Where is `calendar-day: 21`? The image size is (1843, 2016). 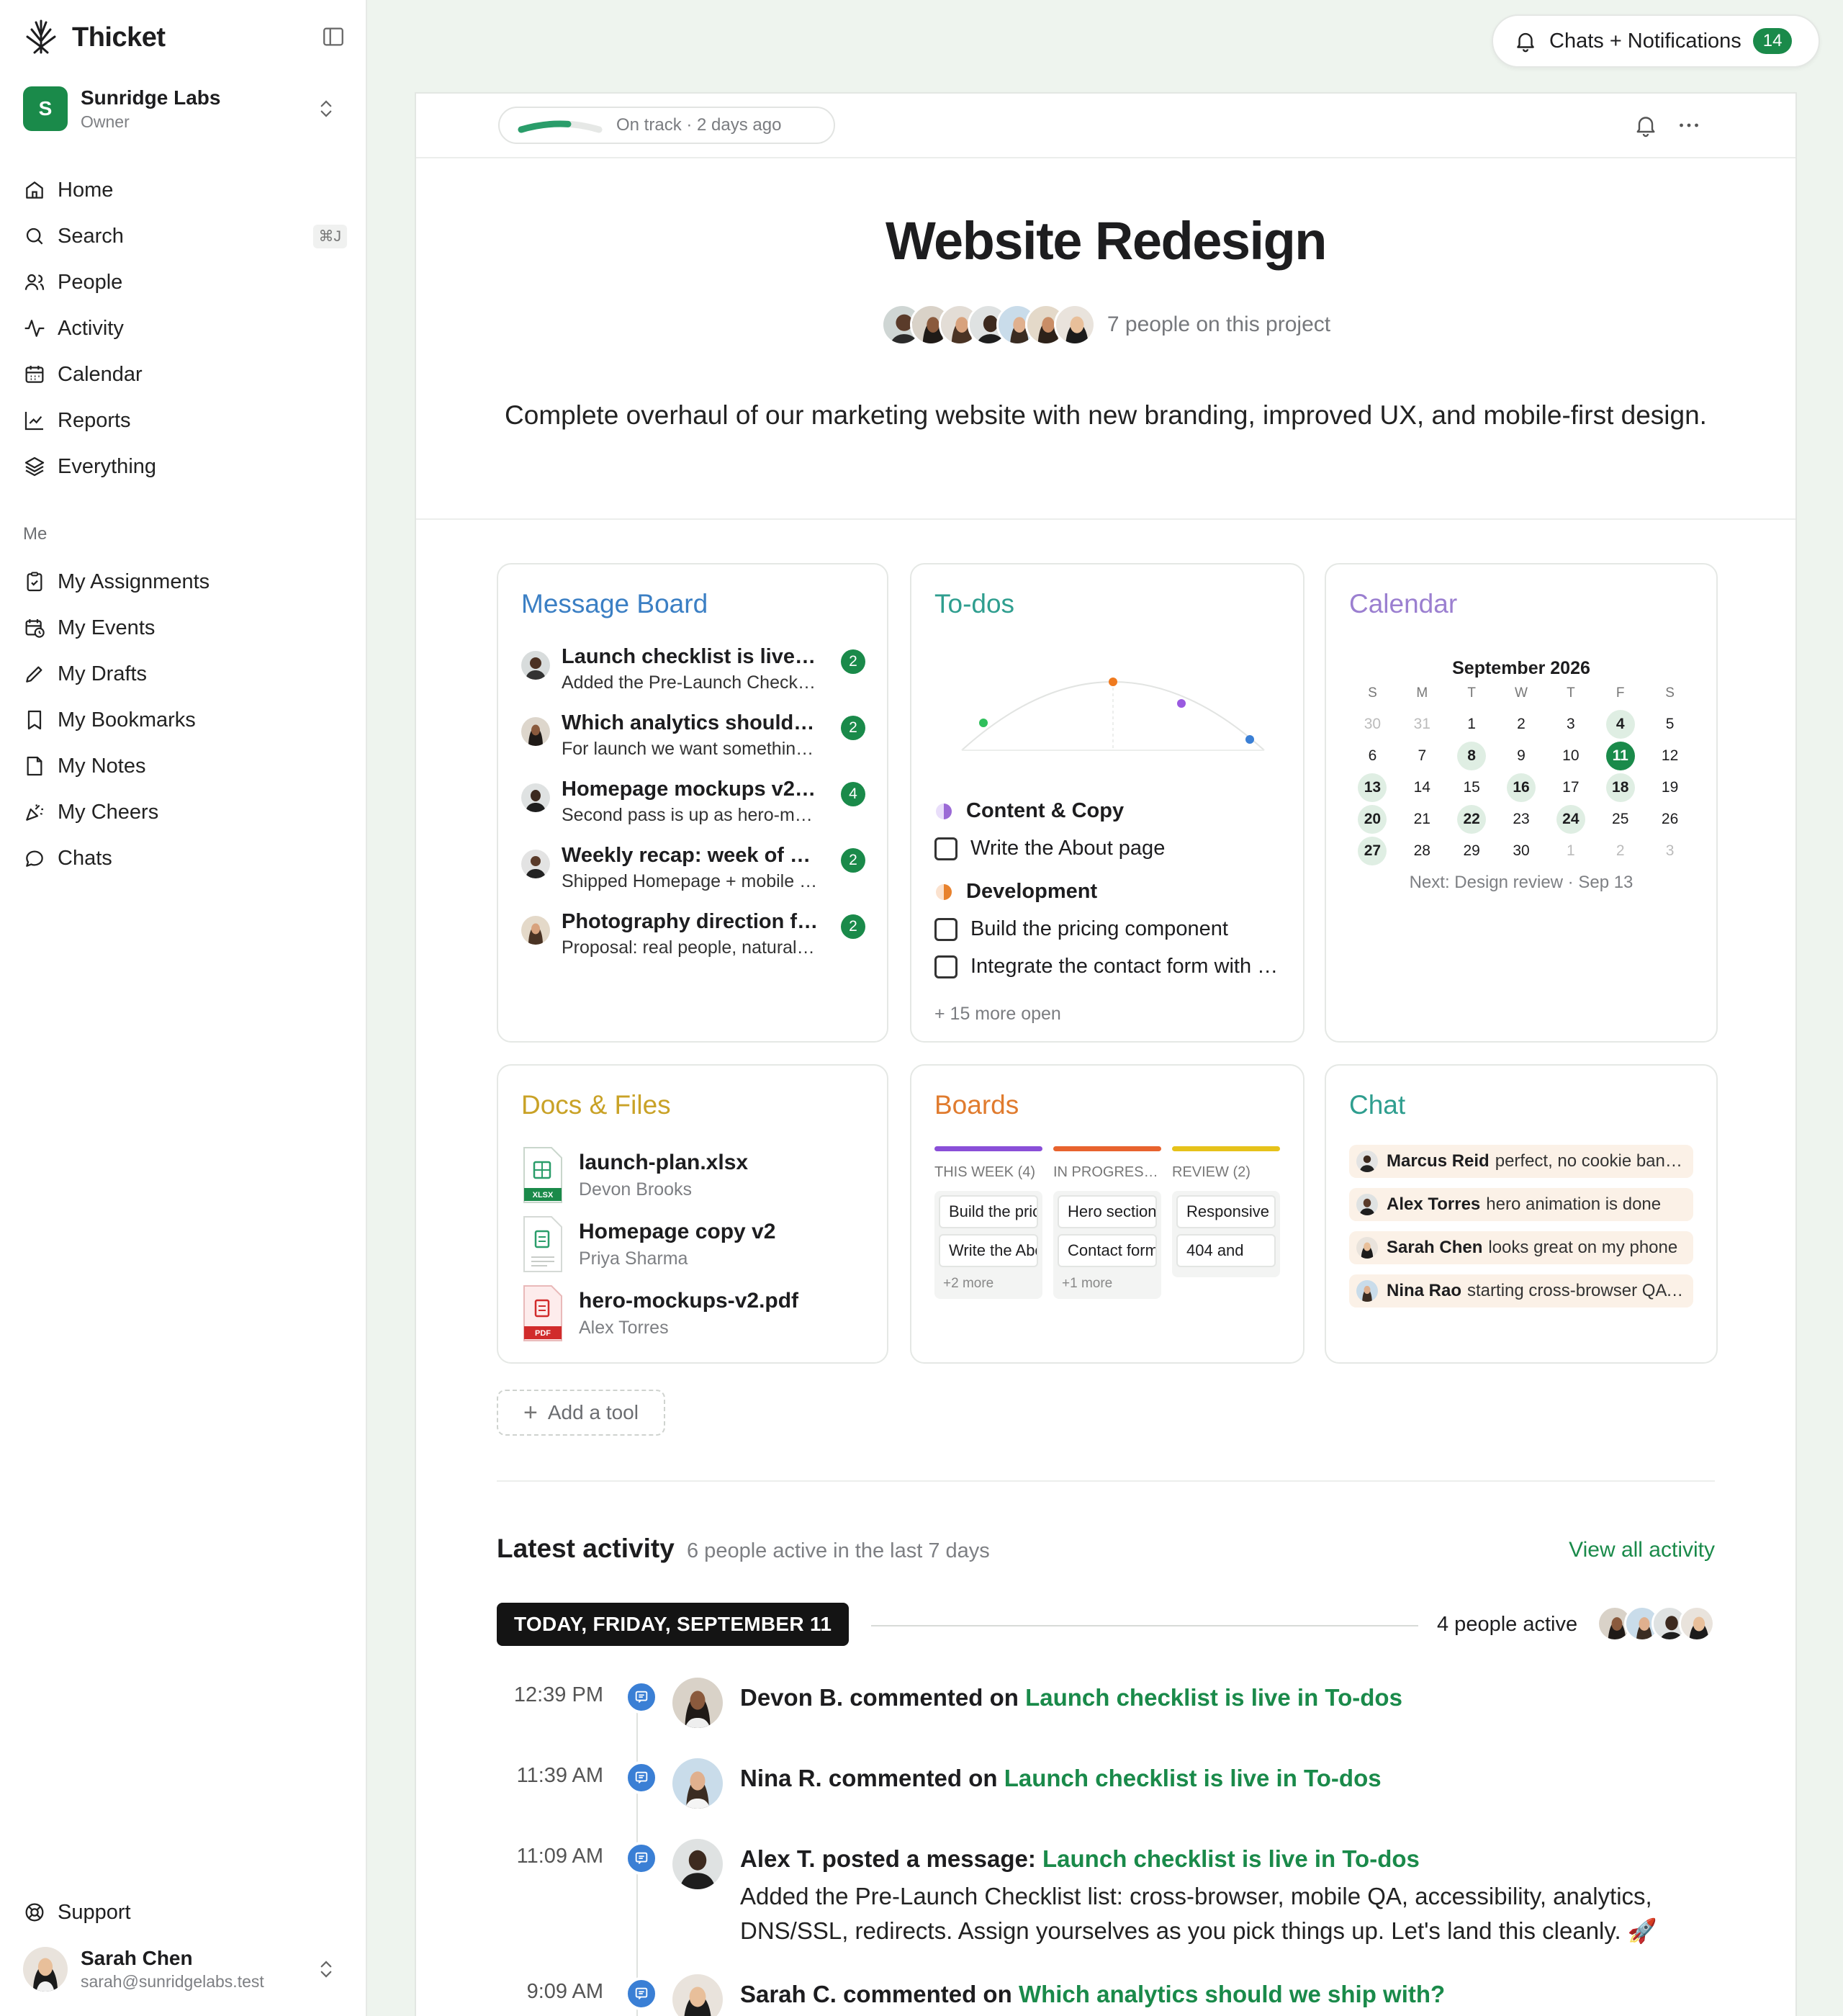 calendar-day: 21 is located at coordinates (1422, 819).